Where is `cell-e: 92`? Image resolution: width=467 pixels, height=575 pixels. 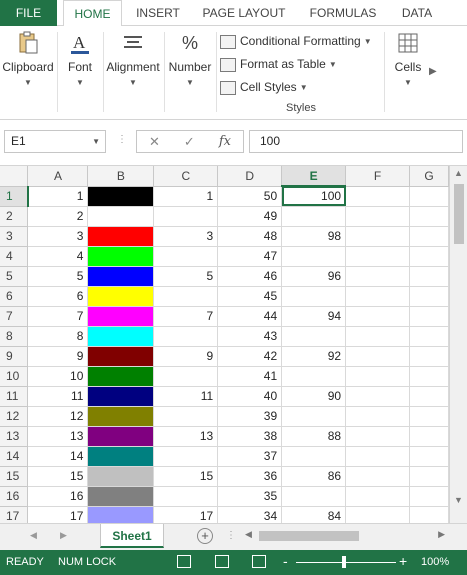 cell-e: 92 is located at coordinates (314, 356).